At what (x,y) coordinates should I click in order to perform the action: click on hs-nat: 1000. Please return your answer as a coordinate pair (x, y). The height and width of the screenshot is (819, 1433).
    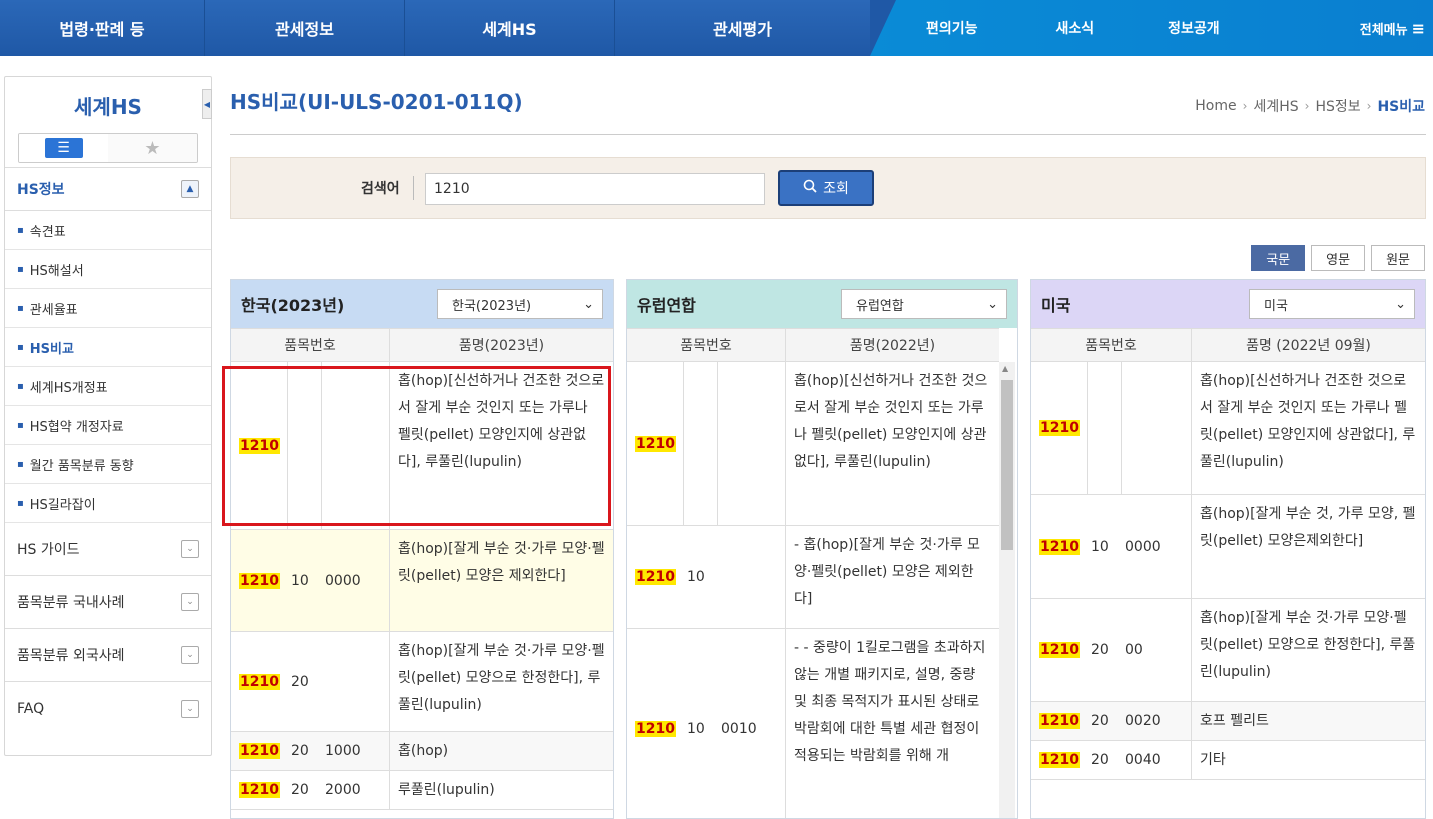
    Looking at the image, I should click on (343, 751).